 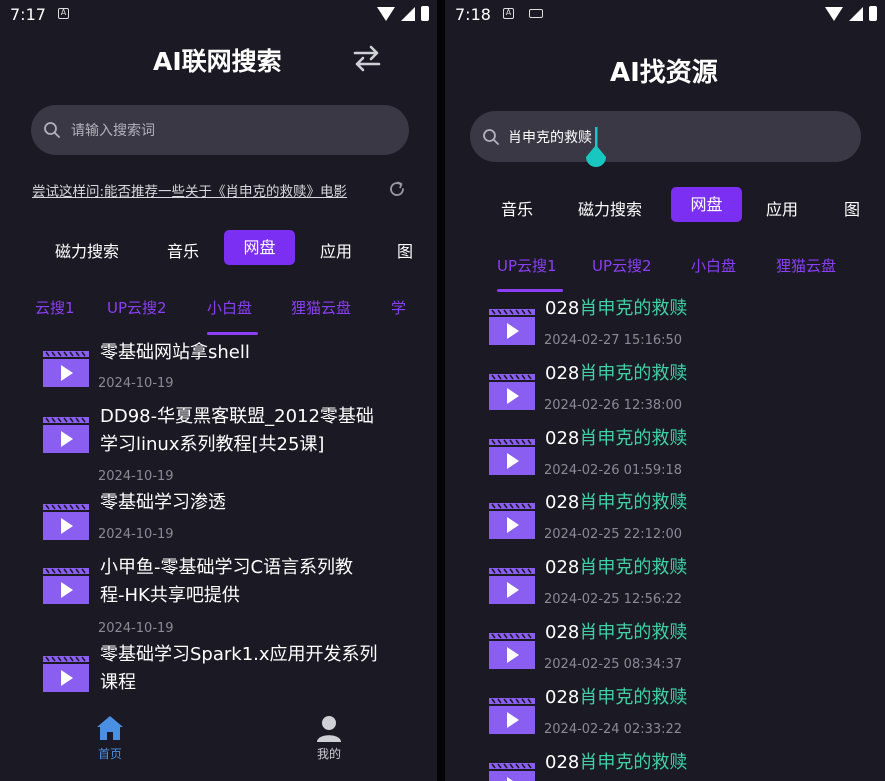 I want to click on search-value: 肖申克的救赎, so click(x=550, y=137).